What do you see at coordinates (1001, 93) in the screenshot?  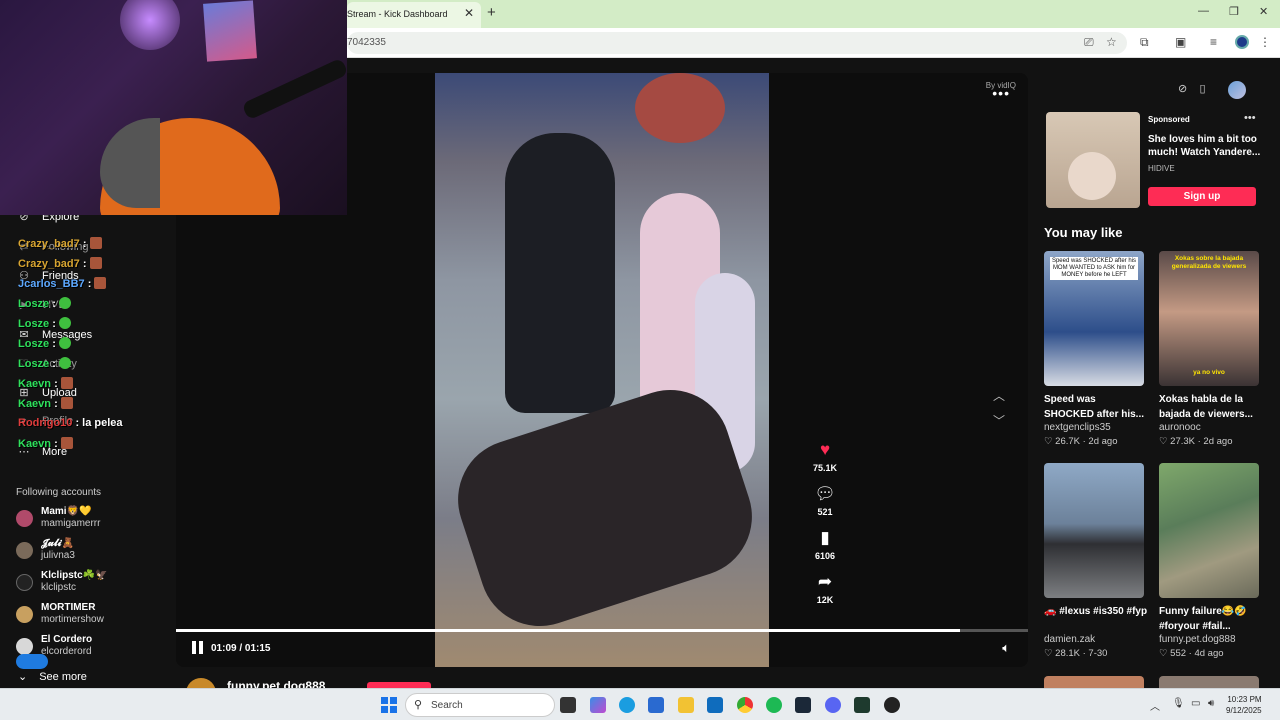 I see `more-options-icon: •••` at bounding box center [1001, 93].